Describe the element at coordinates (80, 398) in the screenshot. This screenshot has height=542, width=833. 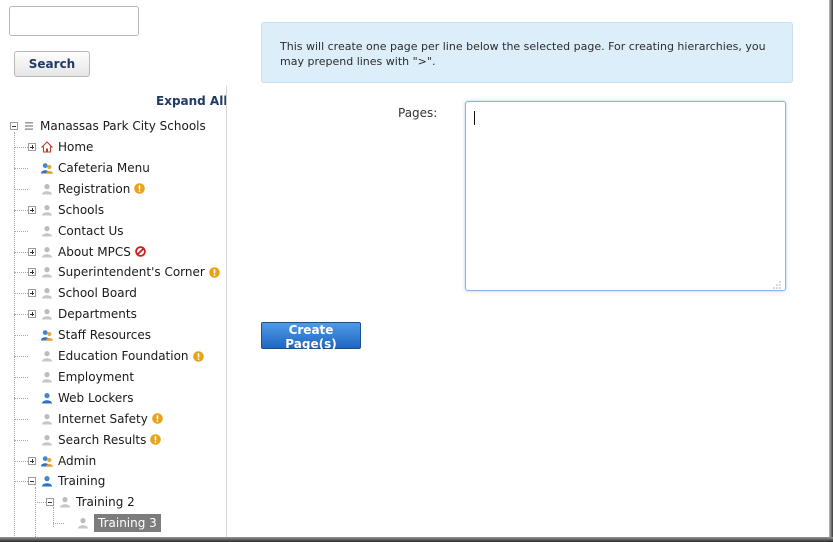
I see `tree-item-web-lockers: Web Lockers` at that location.